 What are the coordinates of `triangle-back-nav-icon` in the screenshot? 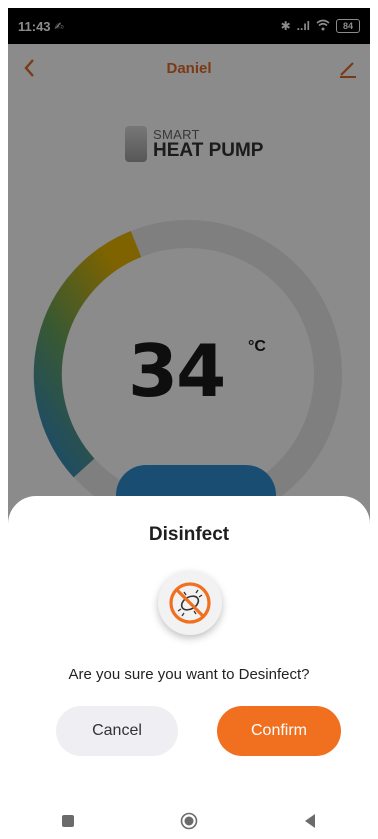 It's located at (310, 821).